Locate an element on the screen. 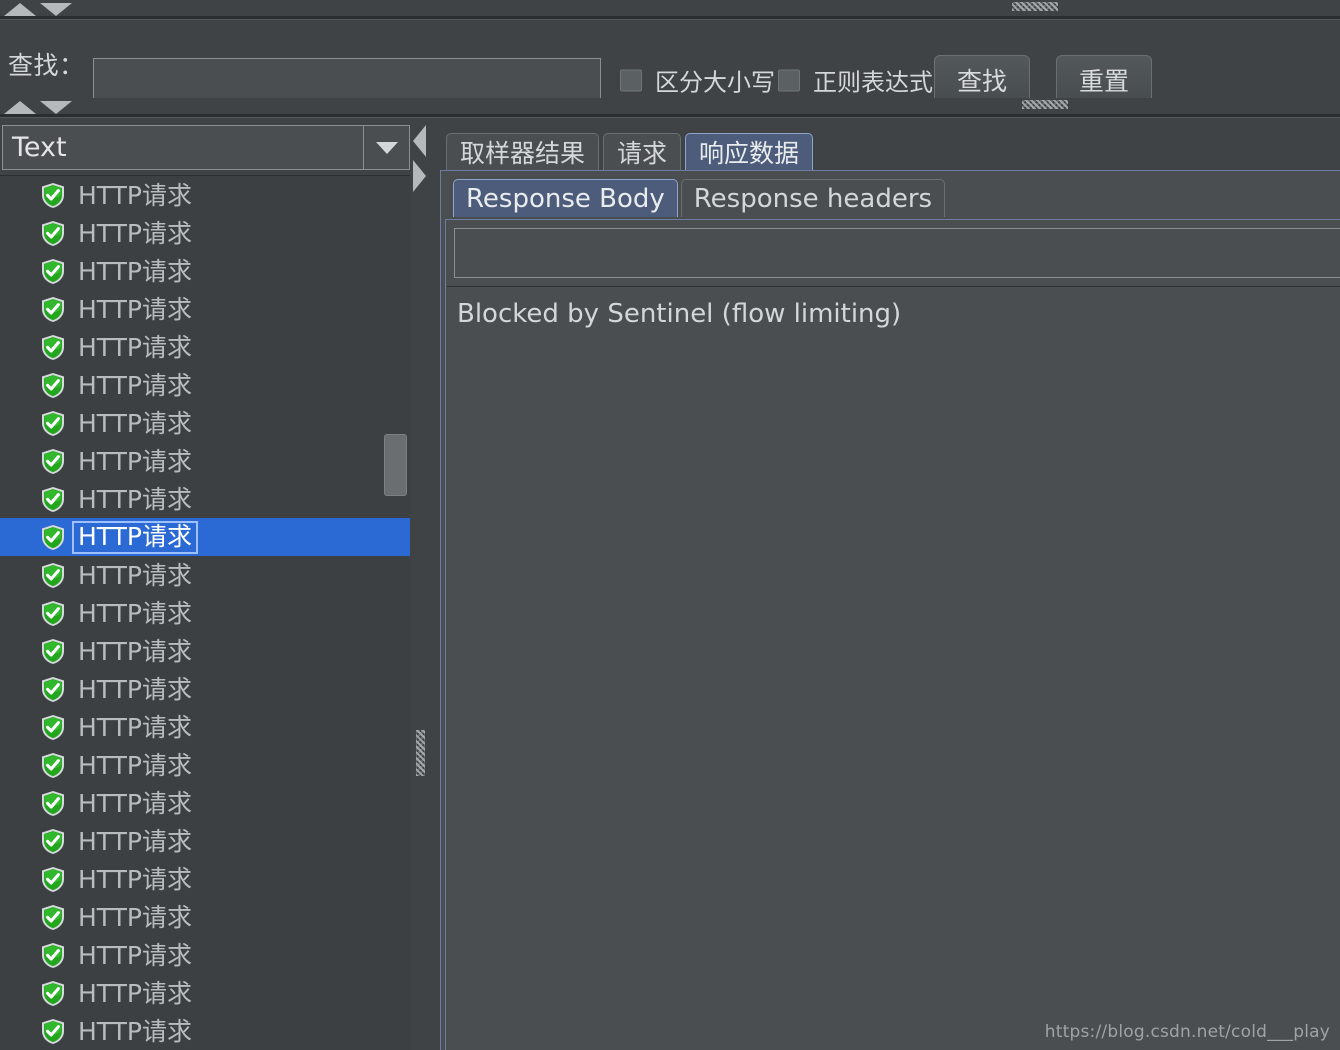  regex-checkbox-group: 正则表达式 is located at coordinates (855, 80).